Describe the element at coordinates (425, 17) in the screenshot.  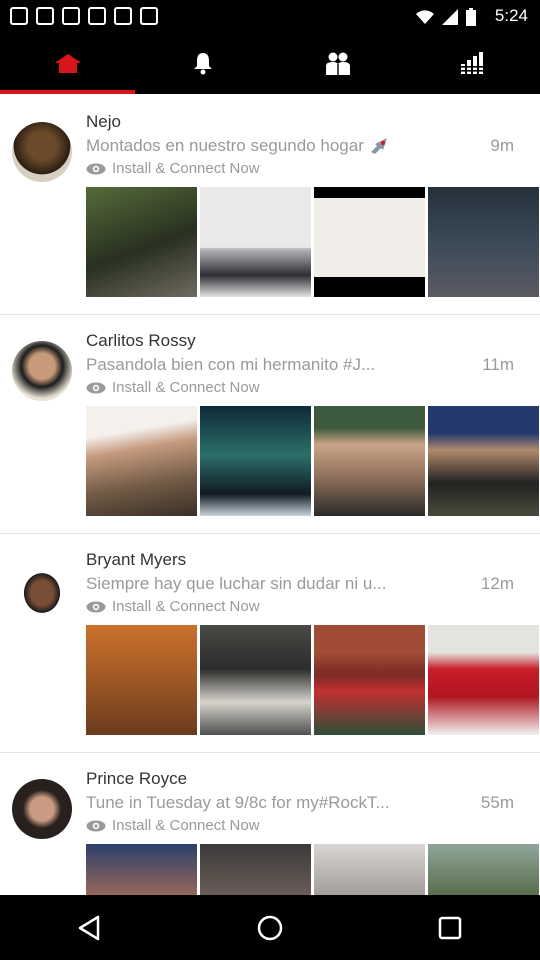
I see `wifi-icon` at that location.